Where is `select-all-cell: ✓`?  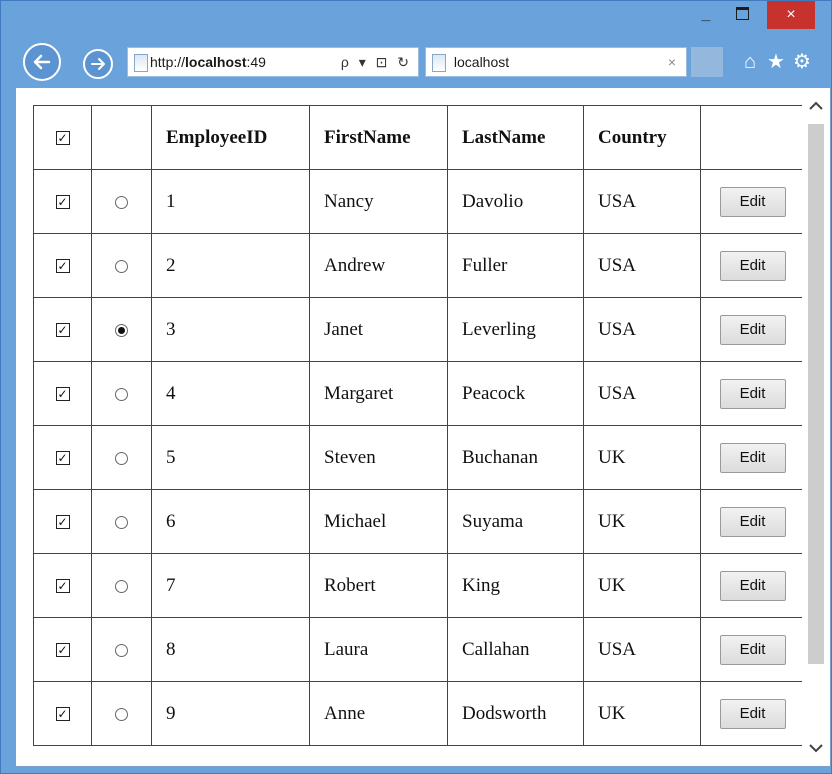
select-all-cell: ✓ is located at coordinates (62, 137).